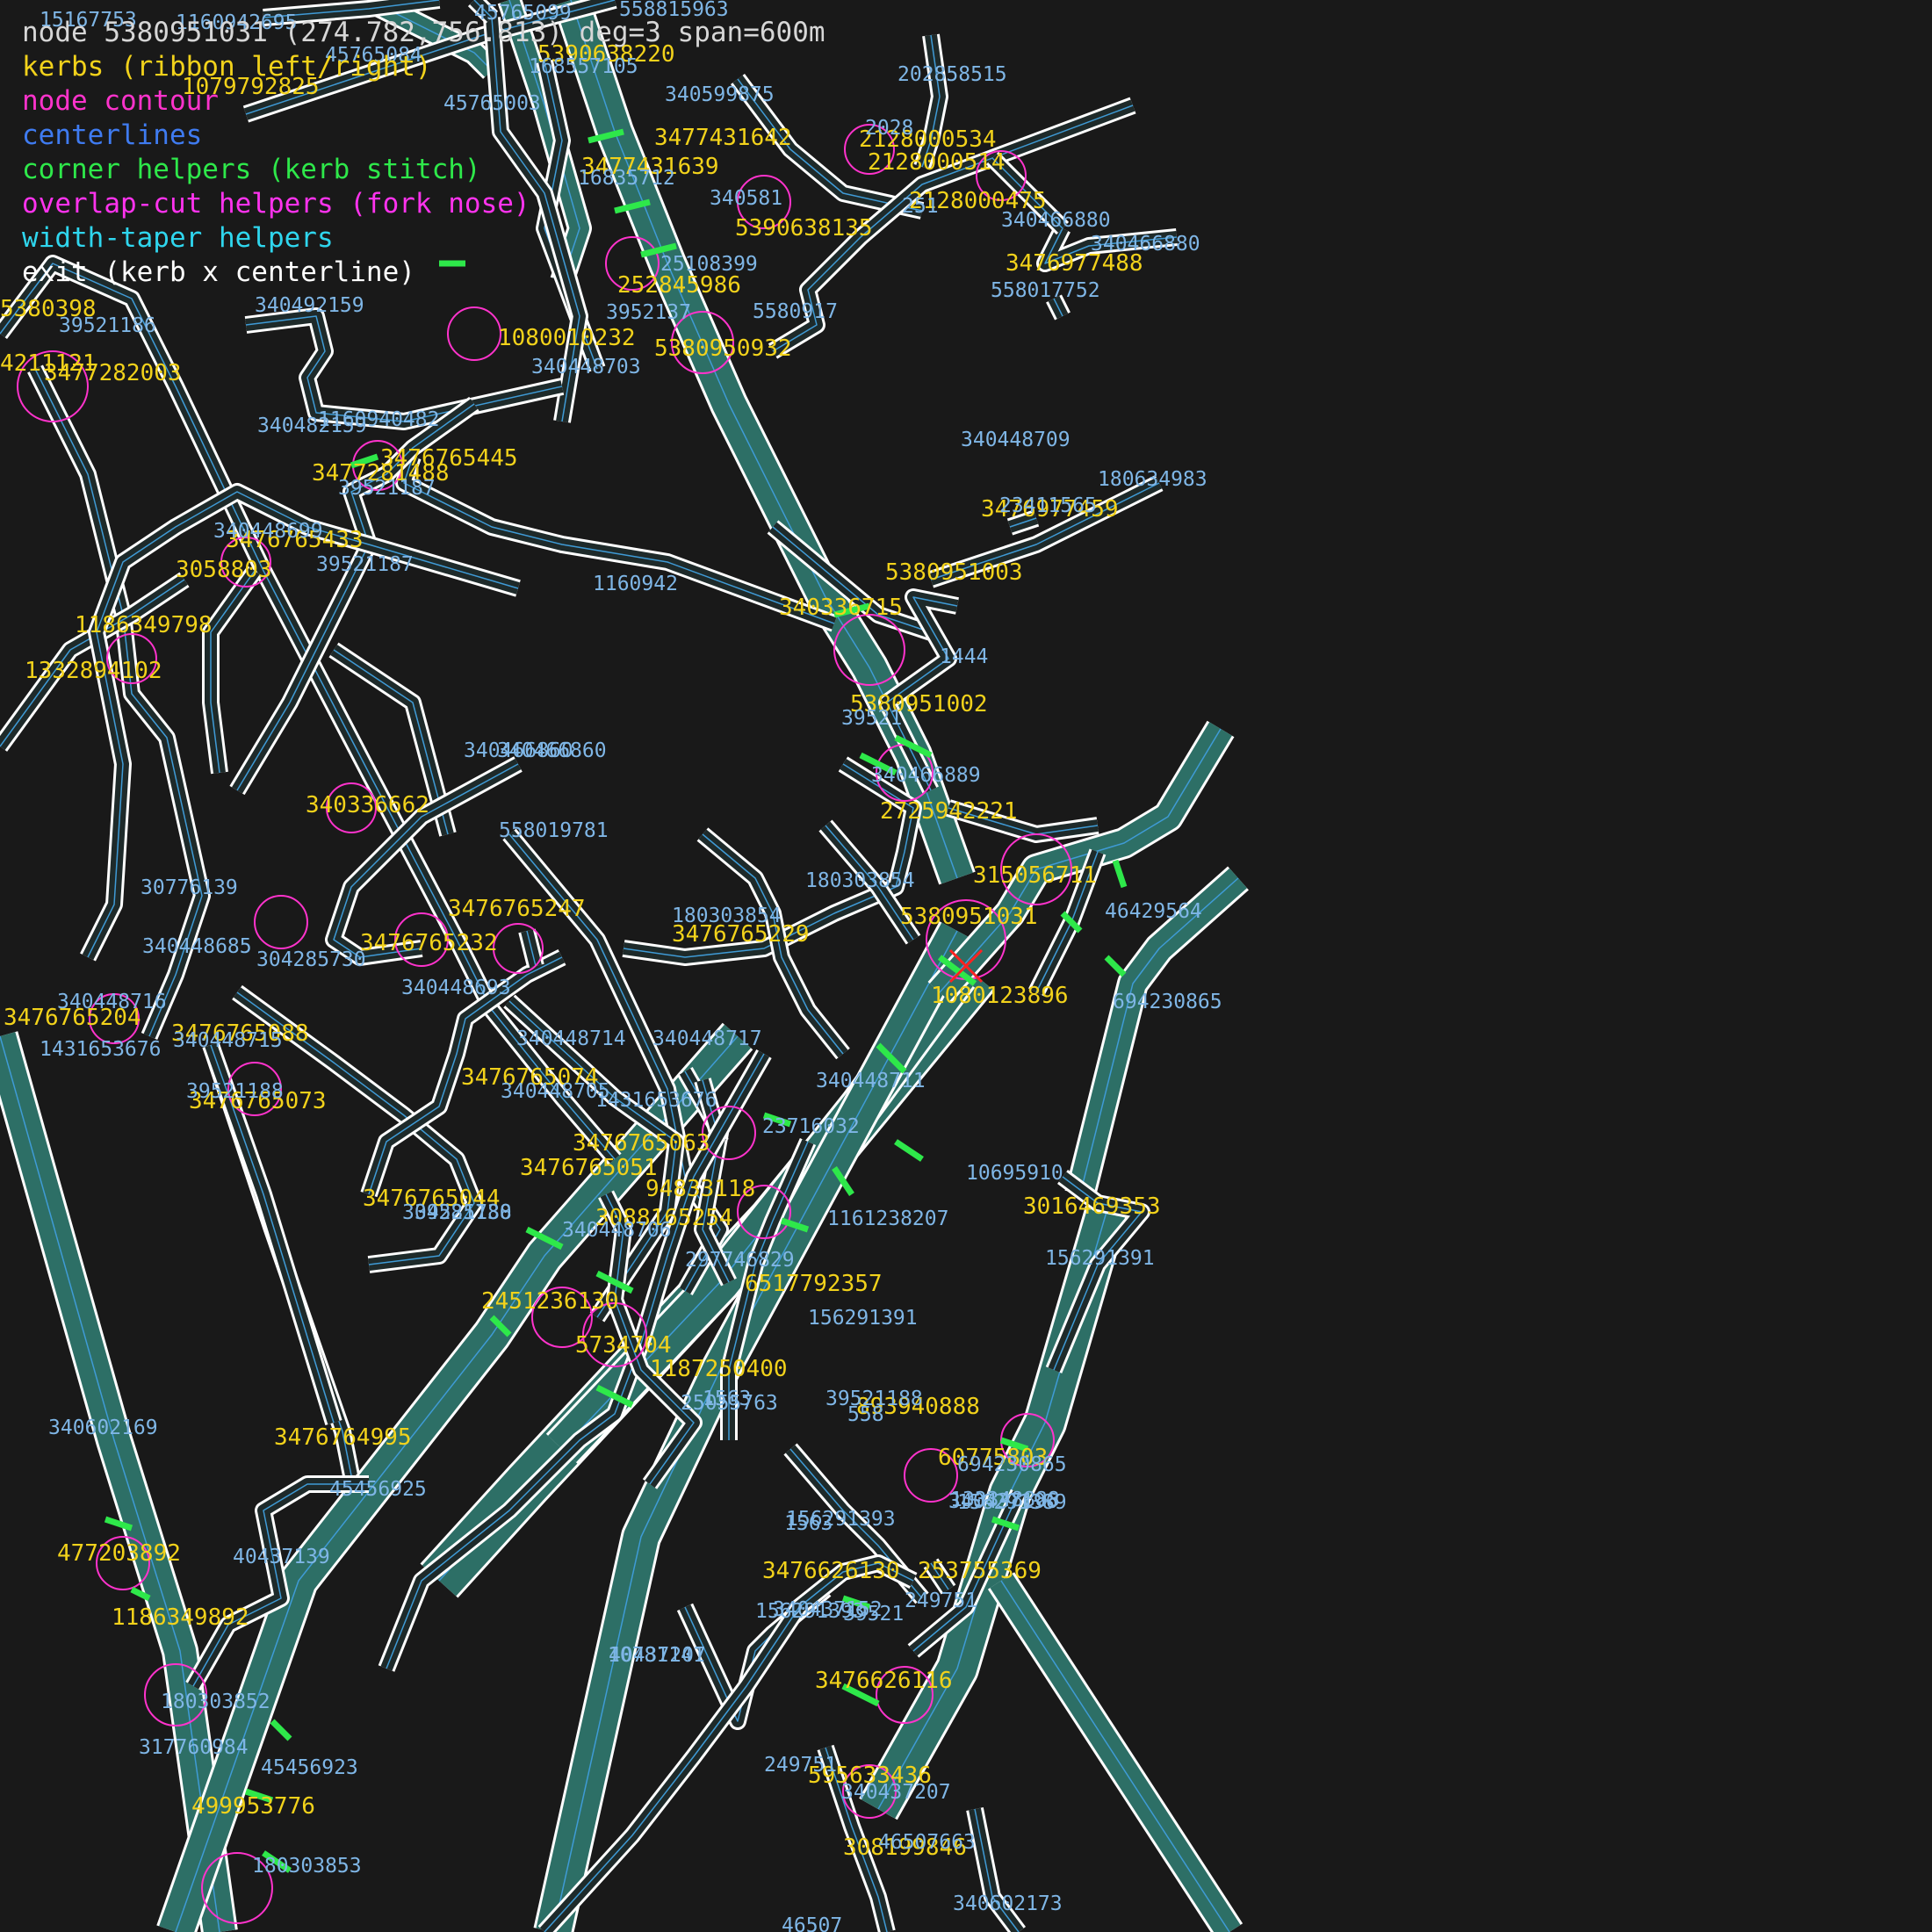  Describe the element at coordinates (1056, 221) in the screenshot. I see `way-label: 340466880` at that location.